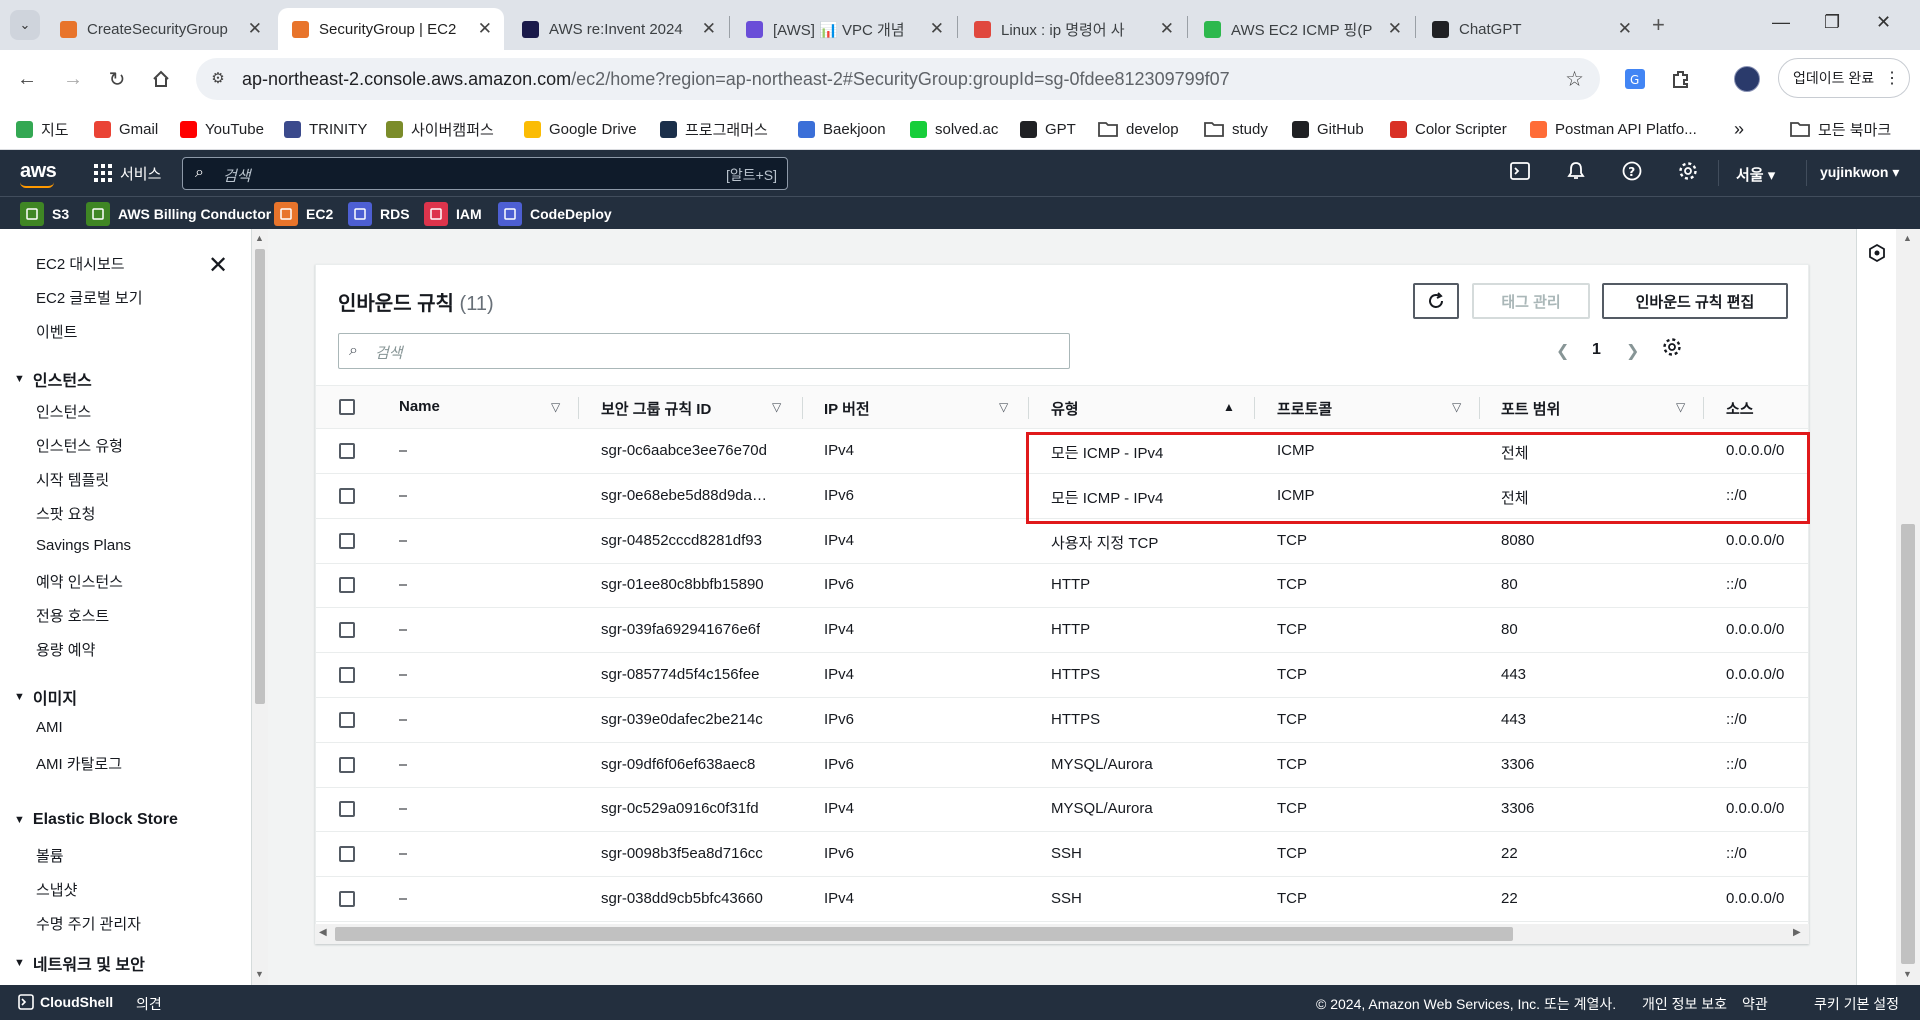 The image size is (1920, 1020). What do you see at coordinates (842, 129) in the screenshot?
I see `bookmark-item: Baekjoon` at bounding box center [842, 129].